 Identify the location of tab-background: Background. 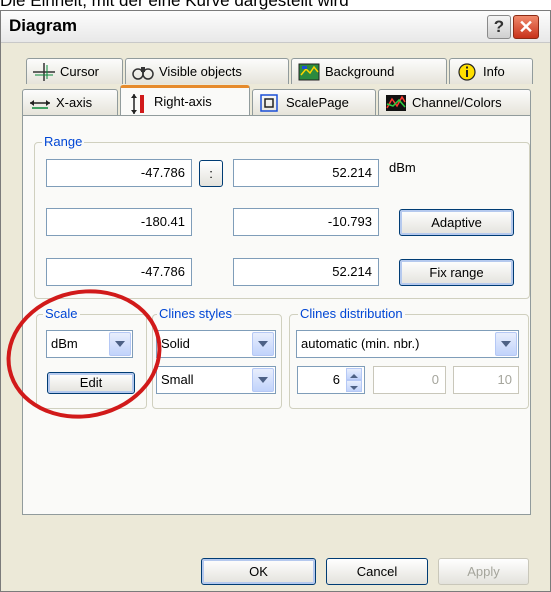
(369, 71).